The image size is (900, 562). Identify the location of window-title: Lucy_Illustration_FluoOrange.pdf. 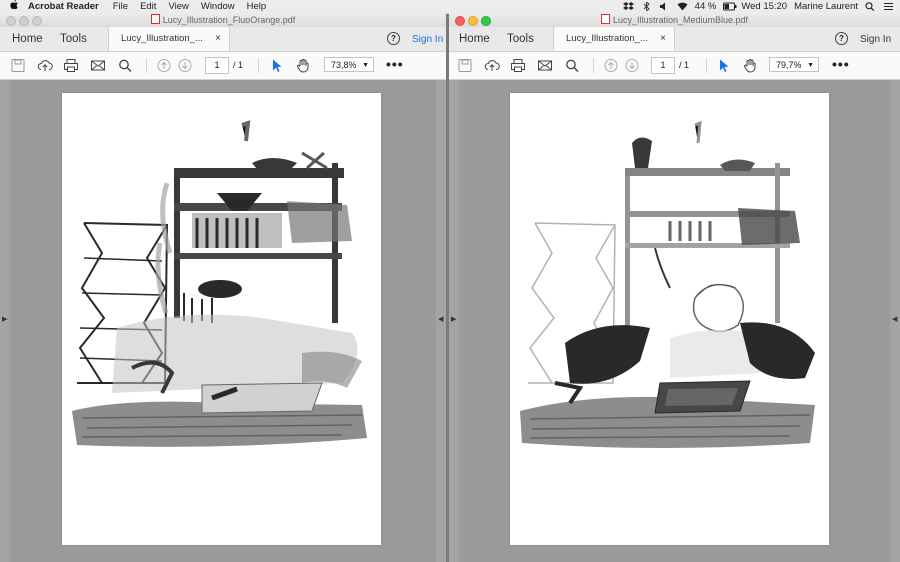
(229, 20).